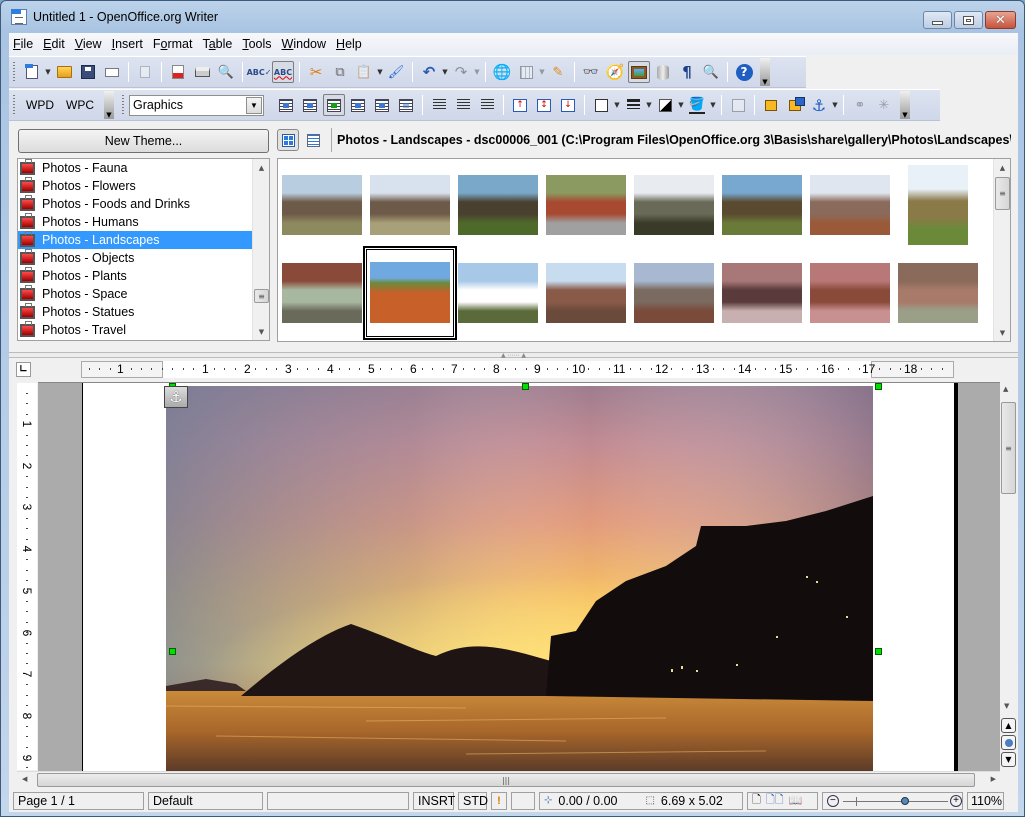 This screenshot has width=1025, height=817. What do you see at coordinates (135, 257) in the screenshot?
I see `theme-list-item: Photos - Objects` at bounding box center [135, 257].